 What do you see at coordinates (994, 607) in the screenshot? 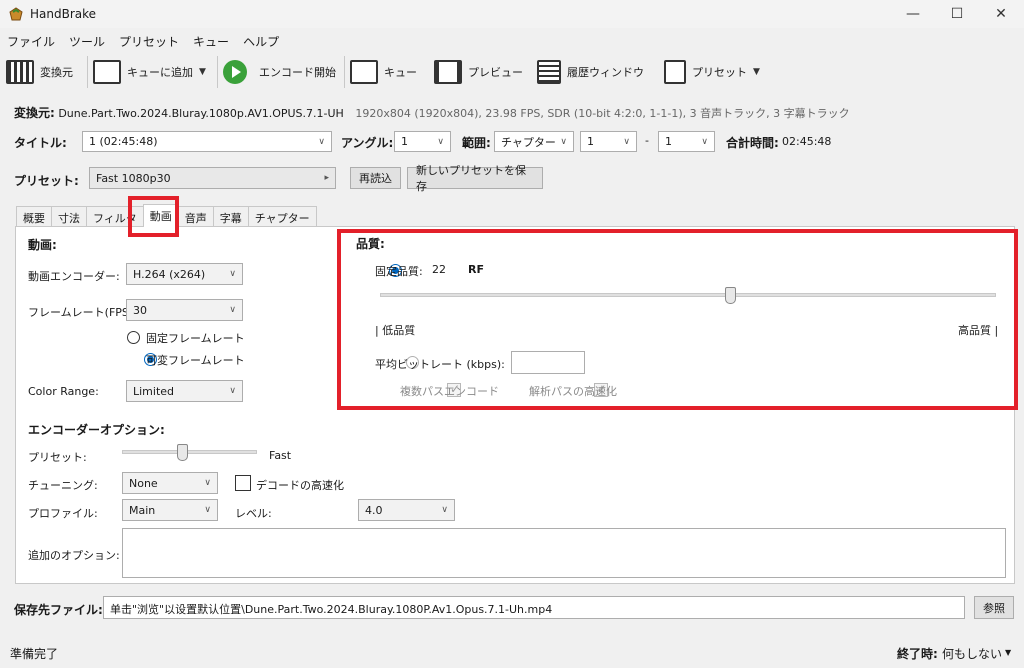
I see `browse-button: 参照` at bounding box center [994, 607].